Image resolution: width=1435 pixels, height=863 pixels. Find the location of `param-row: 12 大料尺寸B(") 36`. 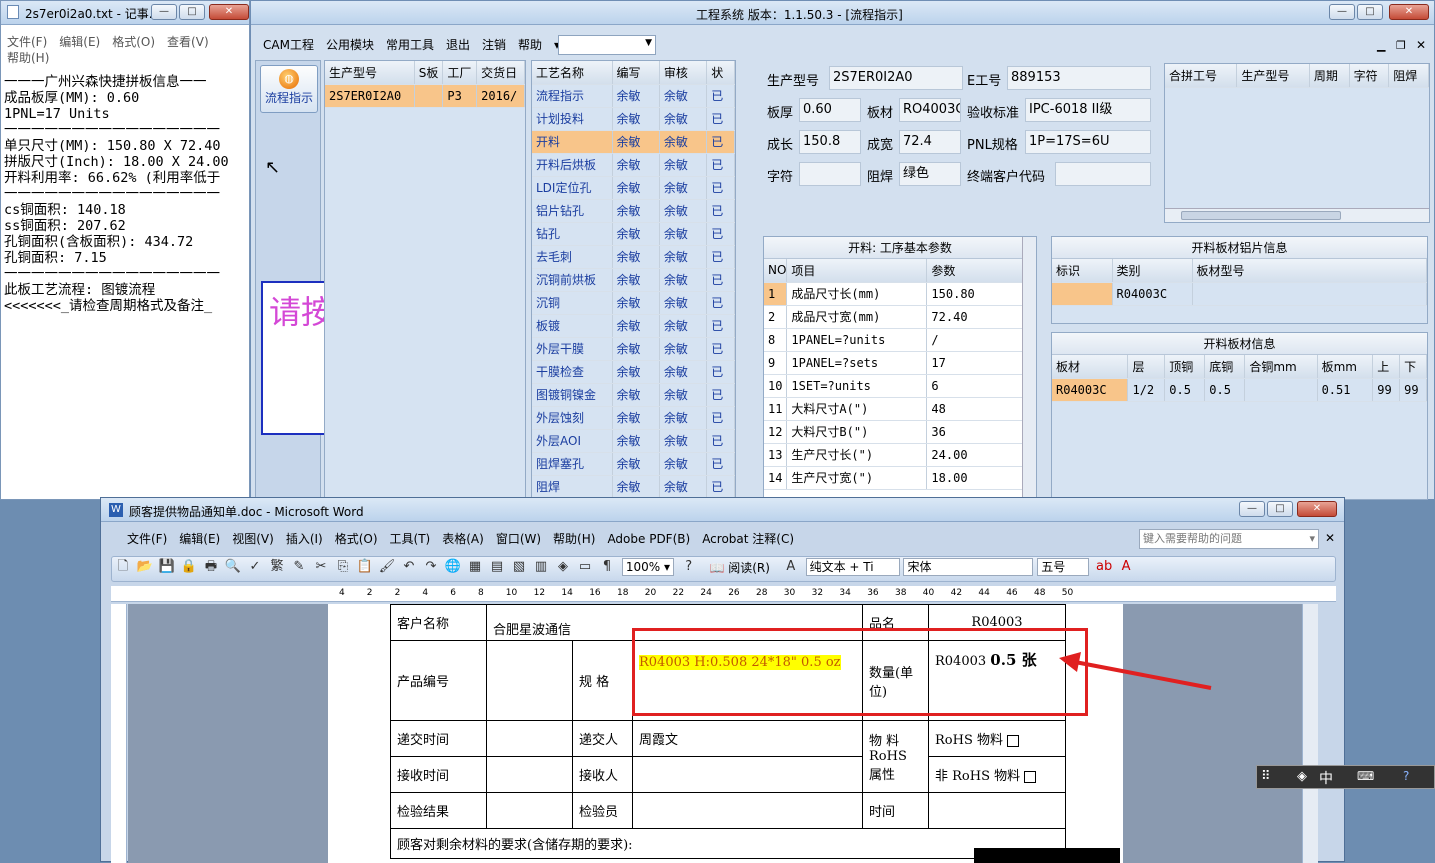

param-row: 12 大料尺寸B(") 36 is located at coordinates (900, 432).